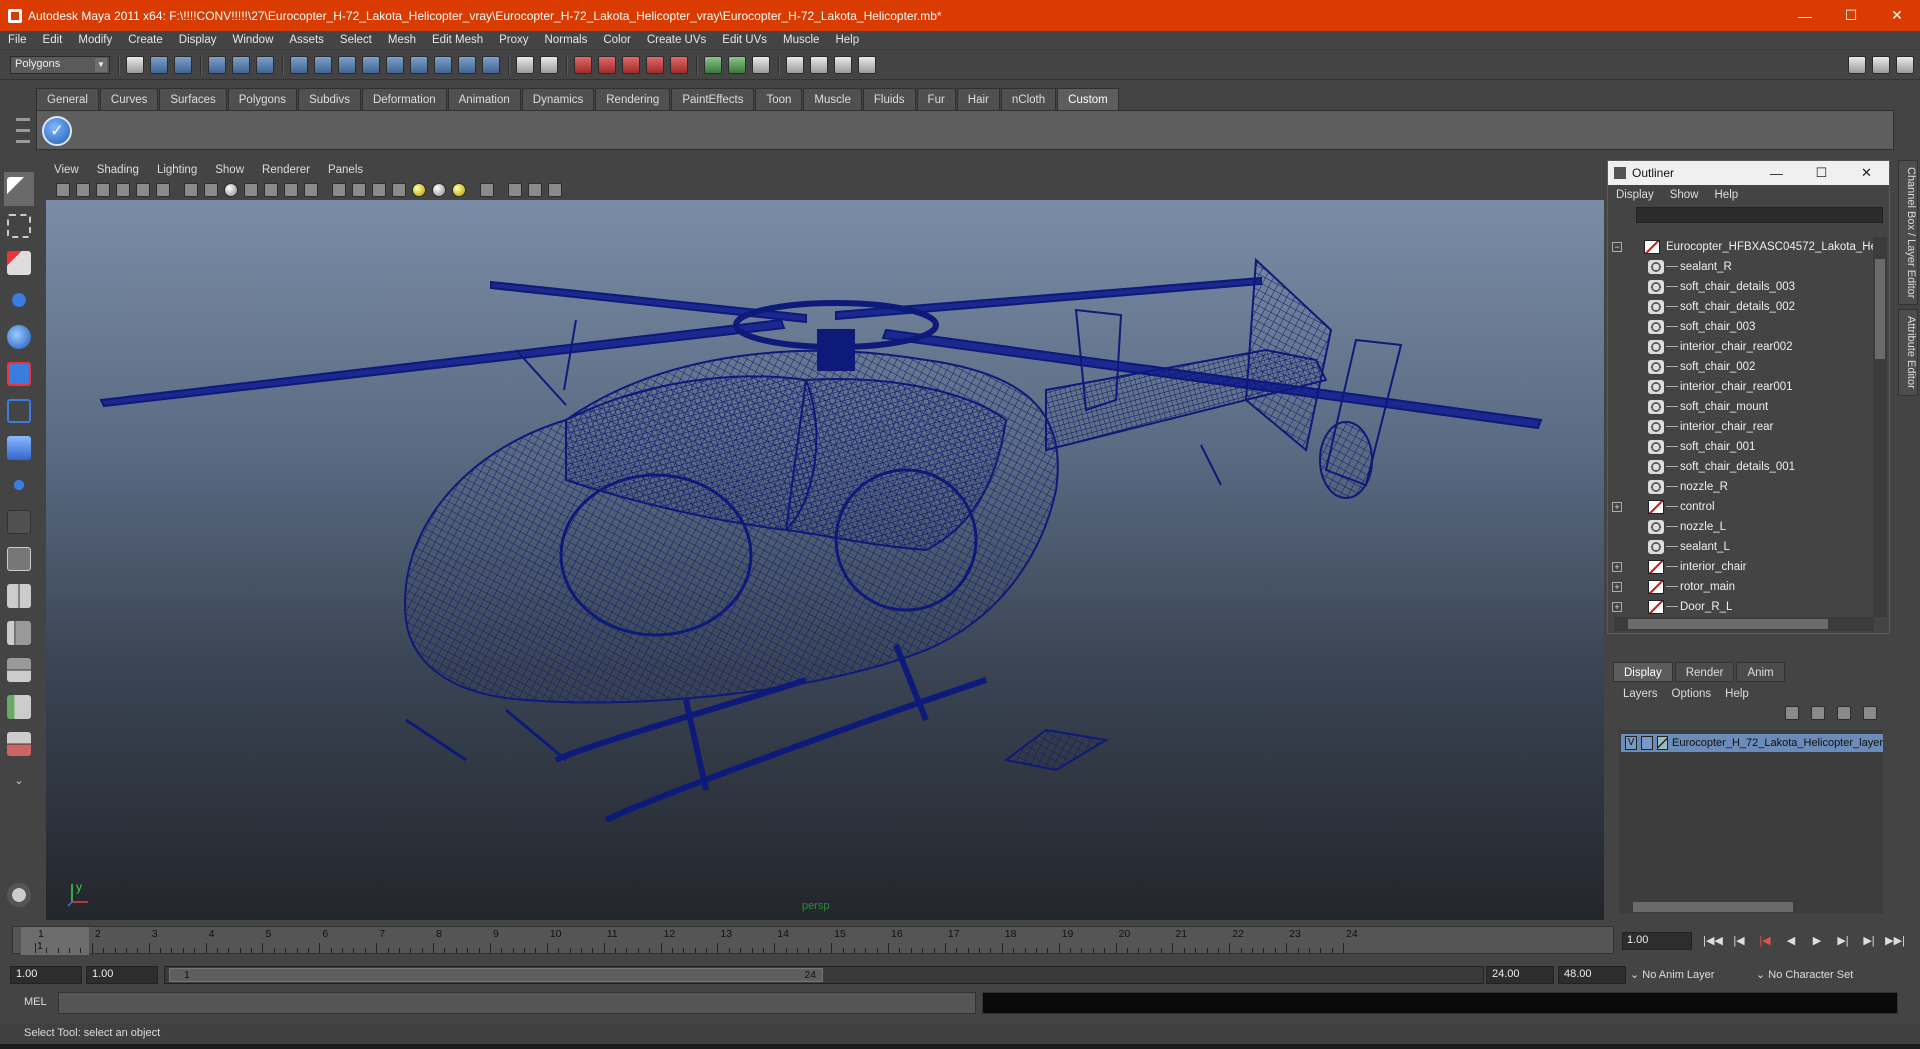 This screenshot has width=1920, height=1049. I want to click on shelf-tab-muscle: Muscle, so click(832, 99).